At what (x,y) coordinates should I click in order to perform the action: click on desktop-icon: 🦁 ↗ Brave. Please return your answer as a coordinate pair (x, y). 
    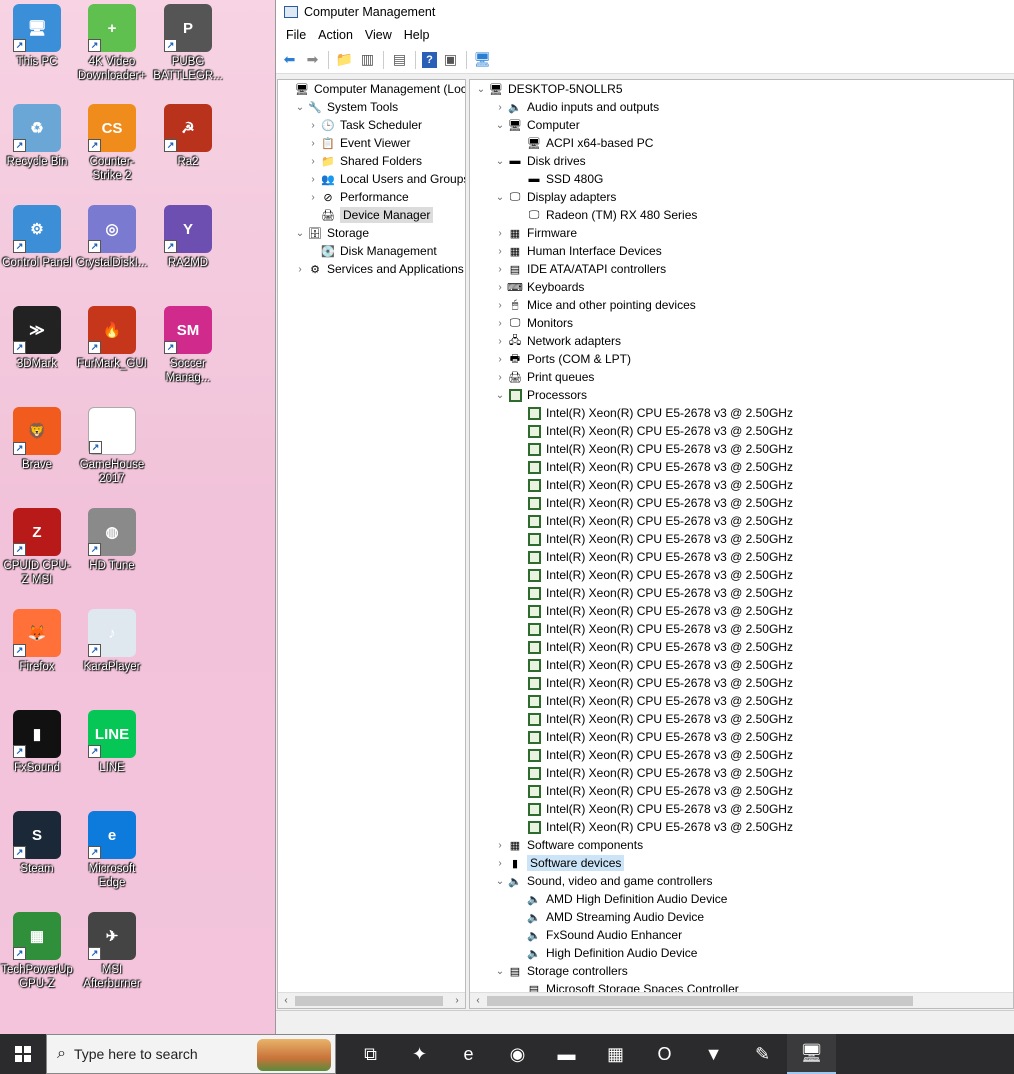
    Looking at the image, I should click on (37, 439).